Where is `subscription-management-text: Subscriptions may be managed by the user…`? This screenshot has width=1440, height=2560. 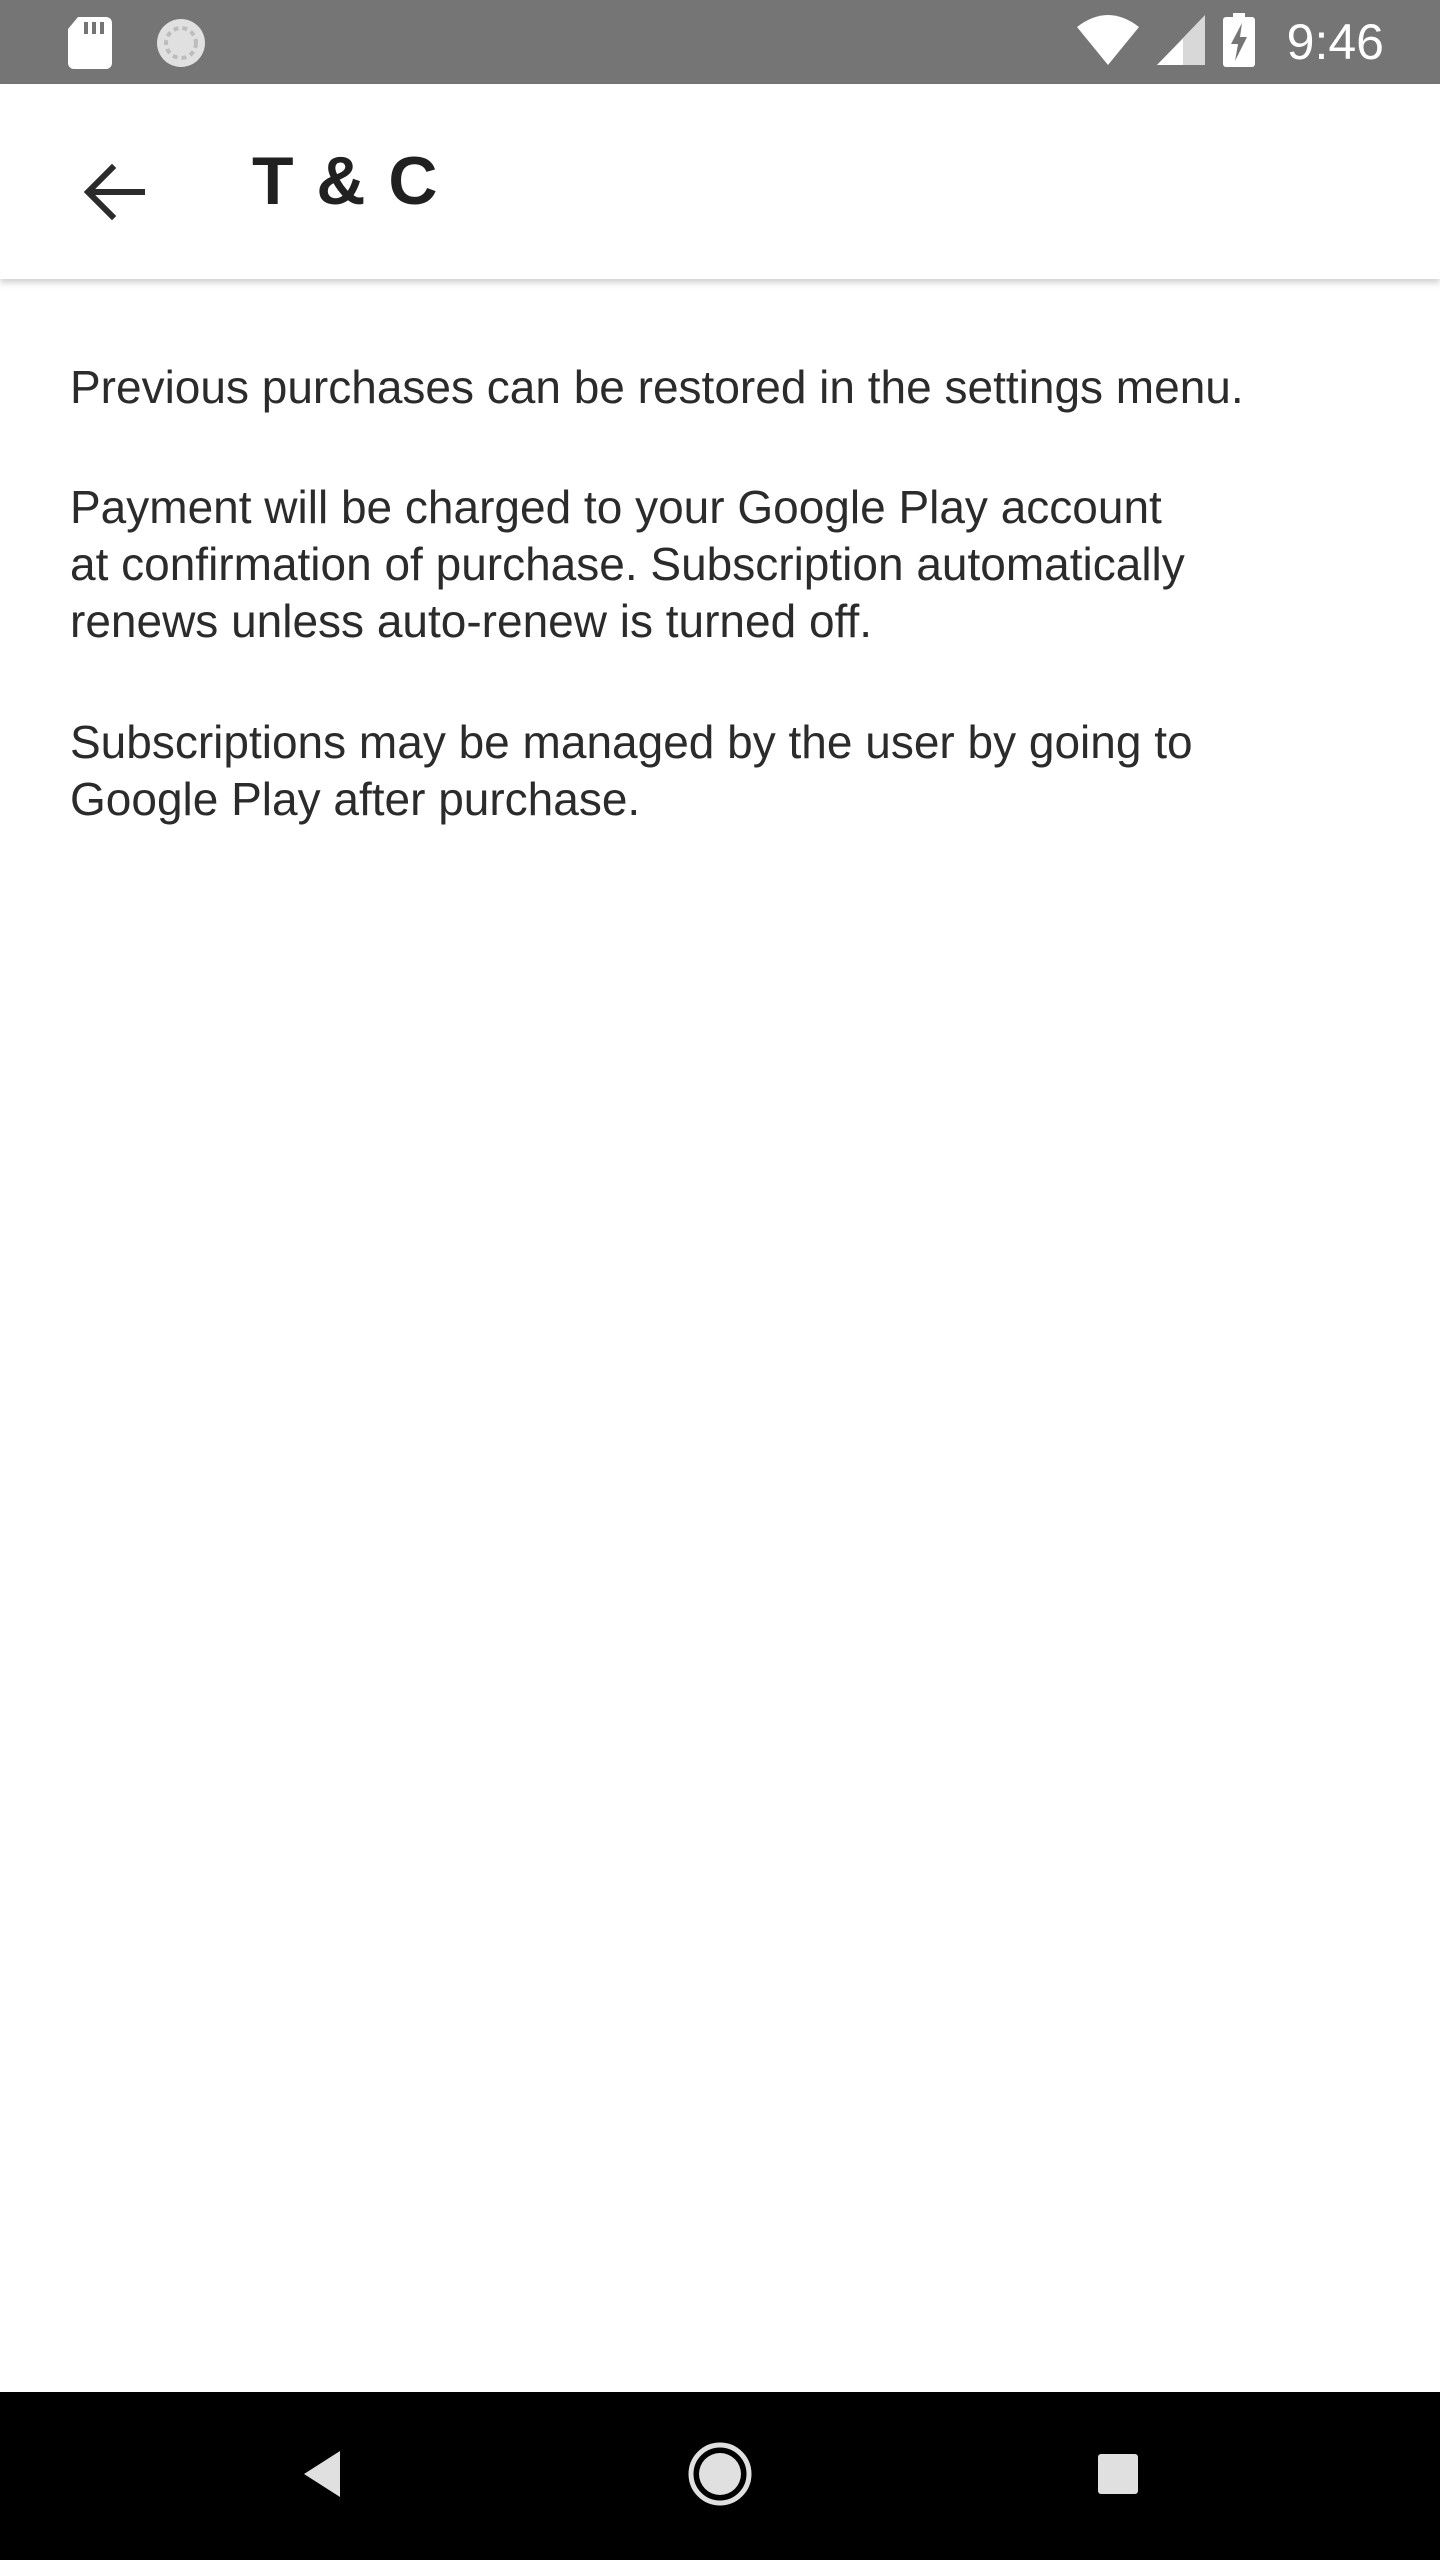 subscription-management-text: Subscriptions may be managed by the user… is located at coordinates (631, 770).